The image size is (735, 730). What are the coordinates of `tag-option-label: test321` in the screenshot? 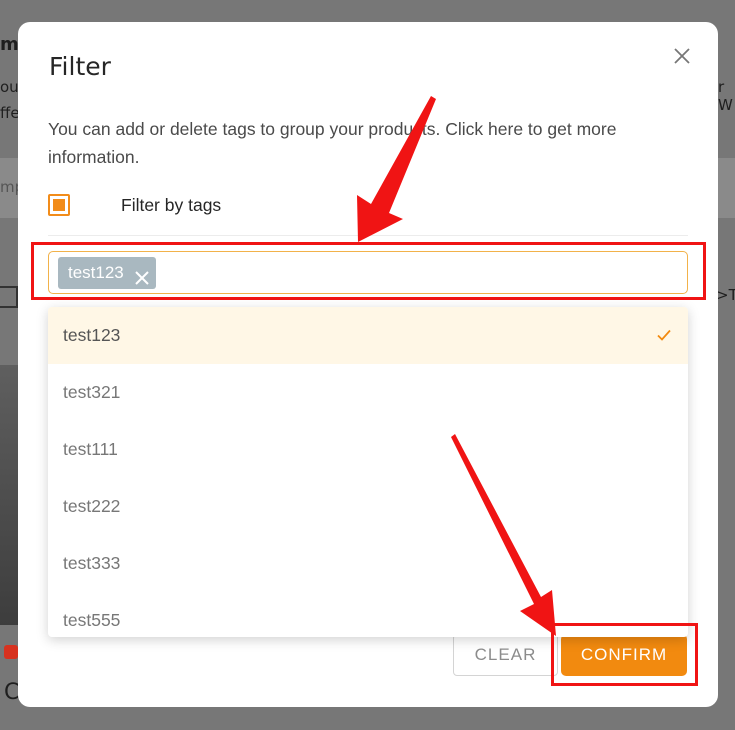 It's located at (92, 392).